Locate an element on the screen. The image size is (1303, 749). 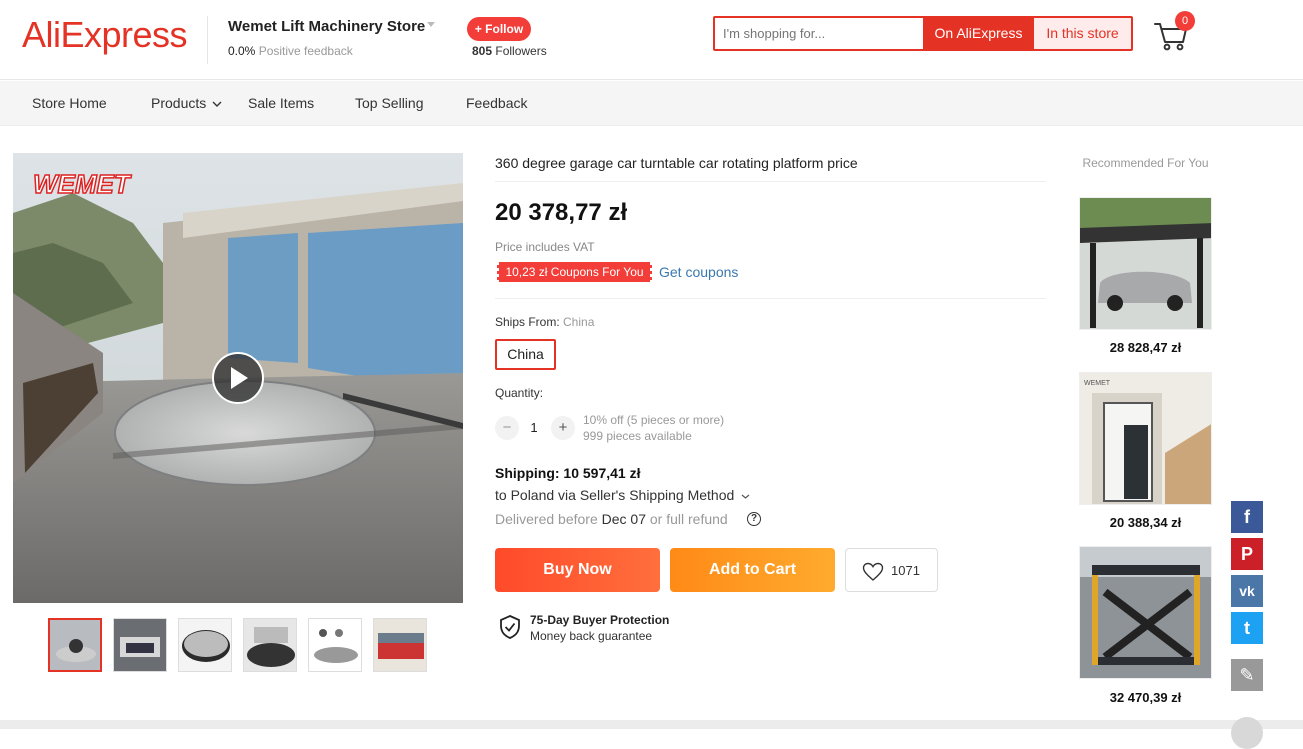
buyer-protection-subtitle: Money back guarantee is located at coordinates (591, 636).